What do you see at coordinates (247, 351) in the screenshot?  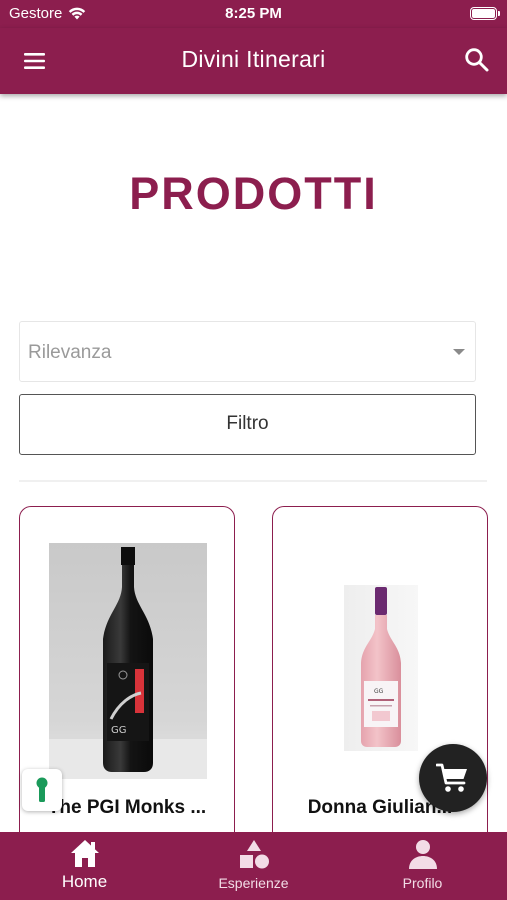 I see `sort-select: Rilevanza` at bounding box center [247, 351].